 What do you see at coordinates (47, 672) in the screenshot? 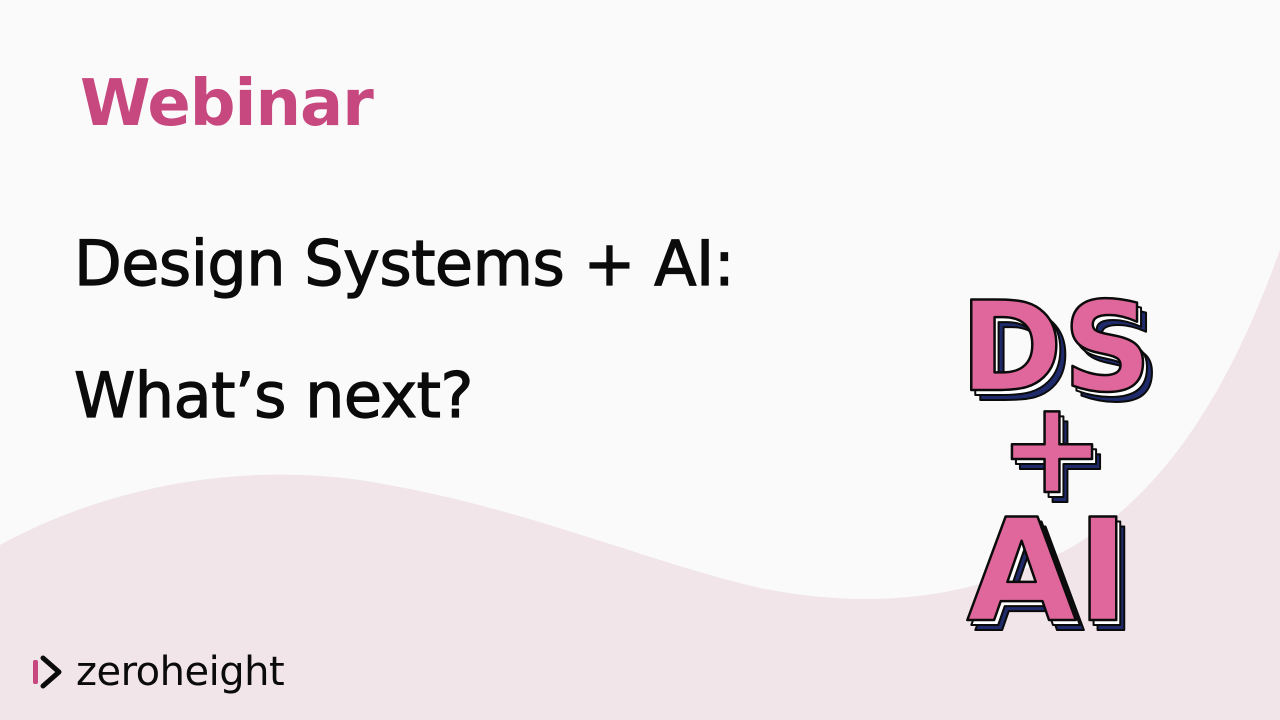
I see `zeroheight-logo-icon` at bounding box center [47, 672].